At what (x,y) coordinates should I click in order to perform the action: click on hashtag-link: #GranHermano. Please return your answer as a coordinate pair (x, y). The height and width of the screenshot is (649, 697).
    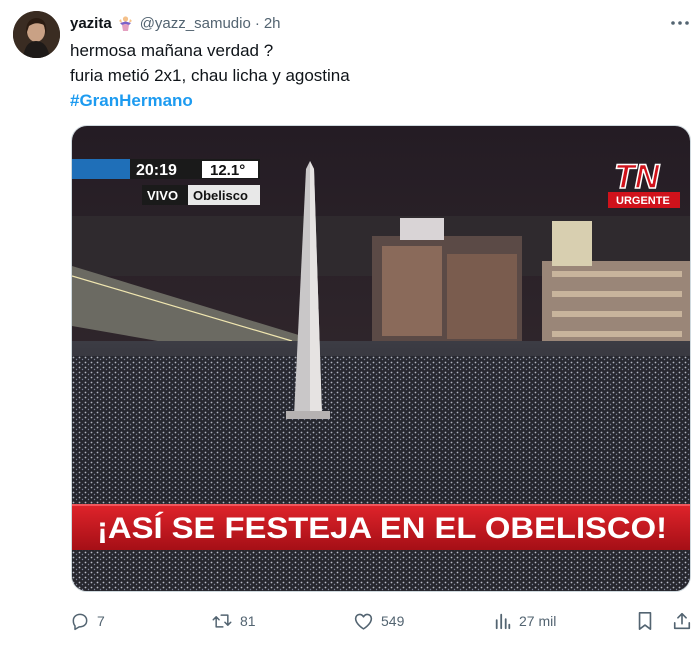
    Looking at the image, I should click on (375, 100).